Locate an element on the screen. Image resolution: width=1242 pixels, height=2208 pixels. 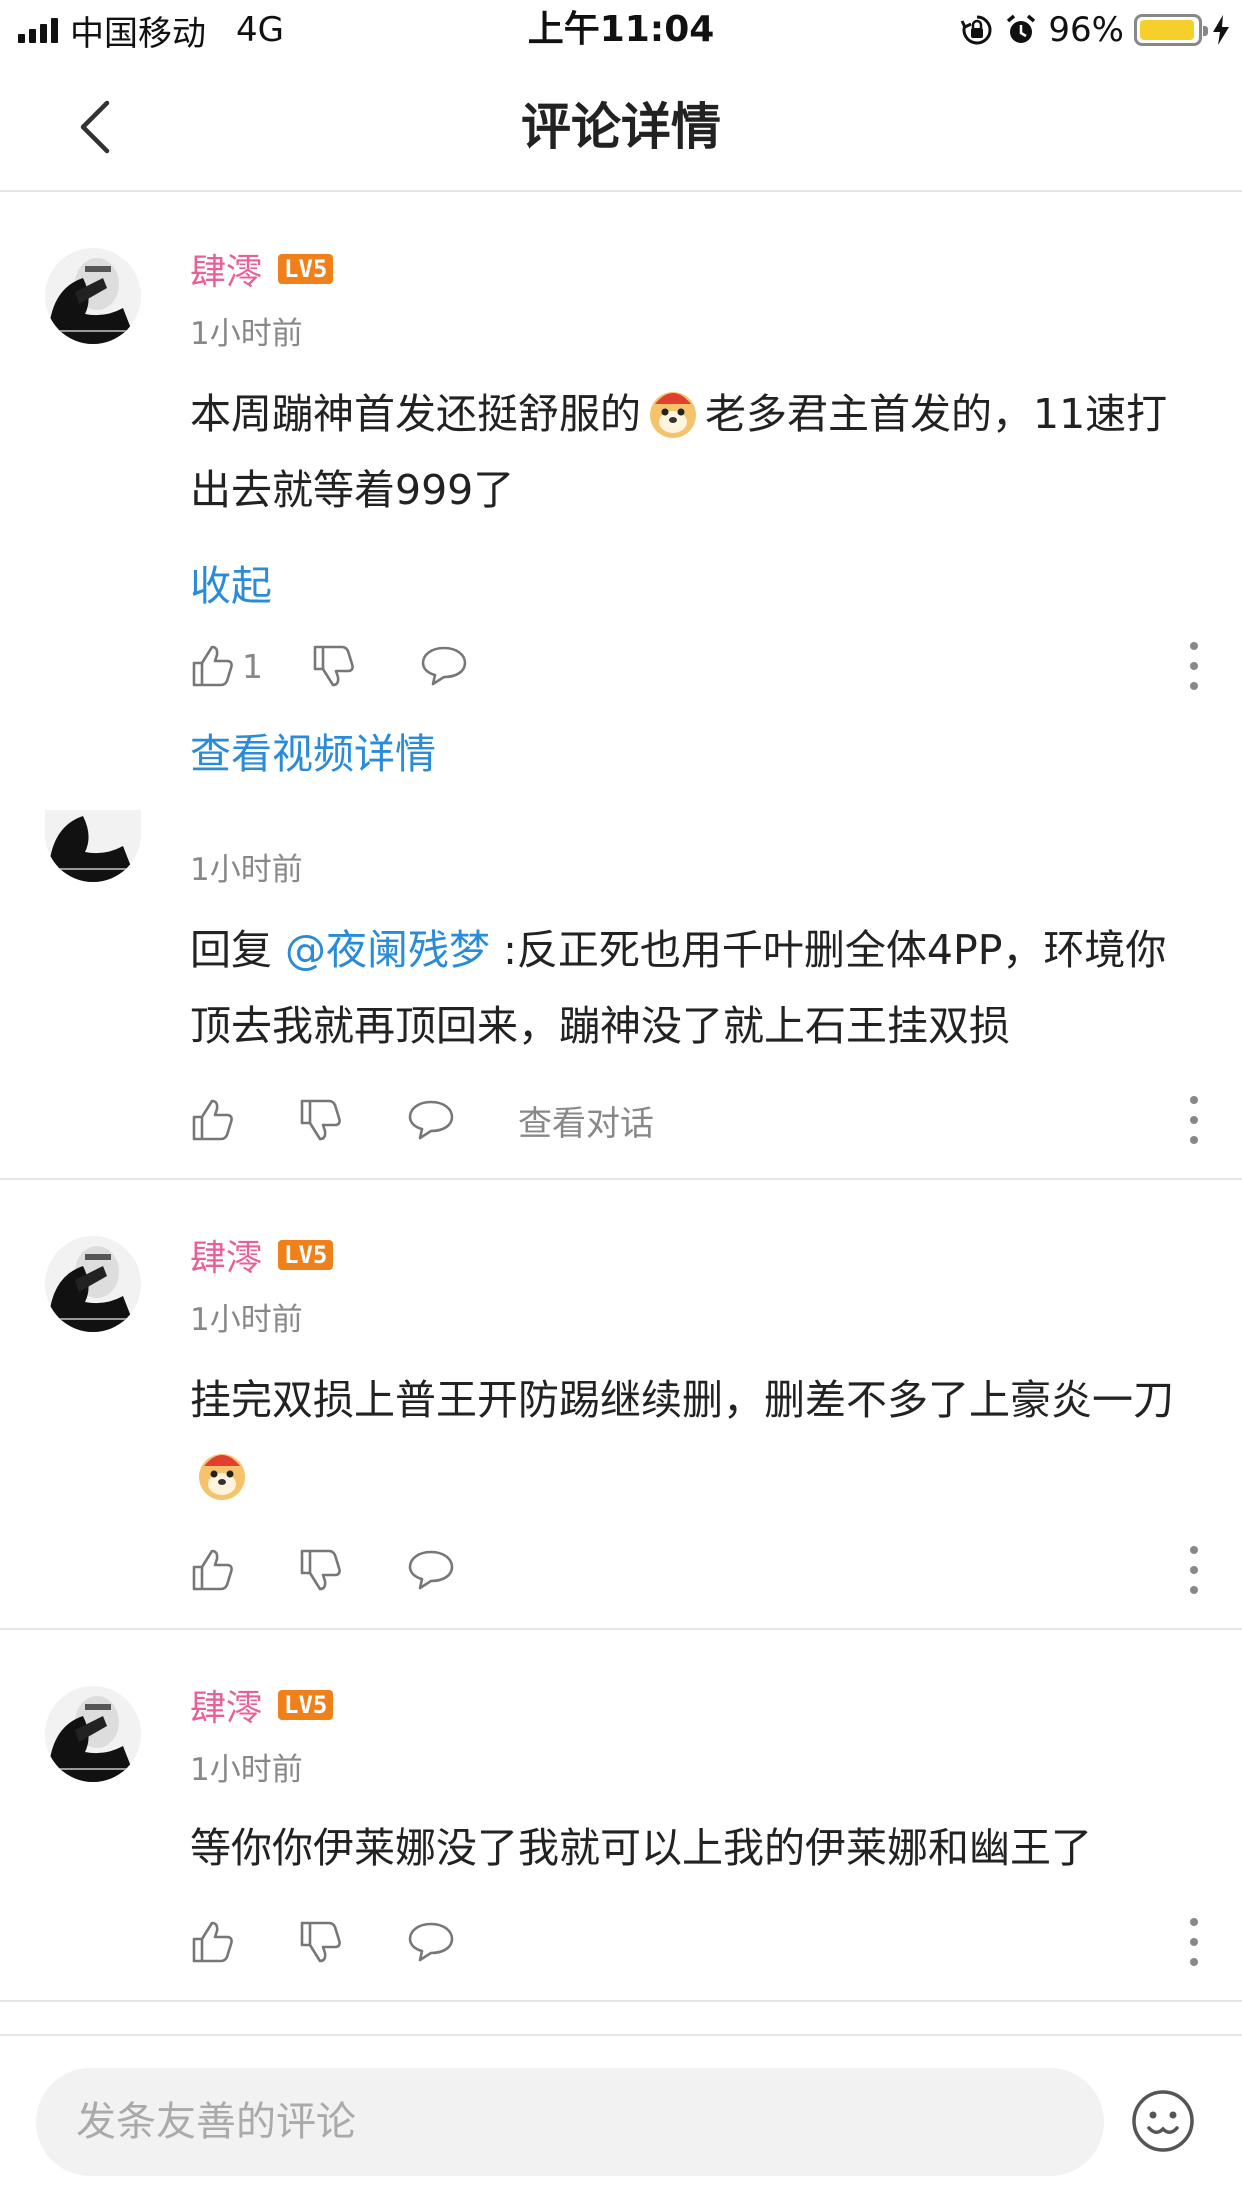
view-dialog-link: 查看对话 is located at coordinates (586, 1120).